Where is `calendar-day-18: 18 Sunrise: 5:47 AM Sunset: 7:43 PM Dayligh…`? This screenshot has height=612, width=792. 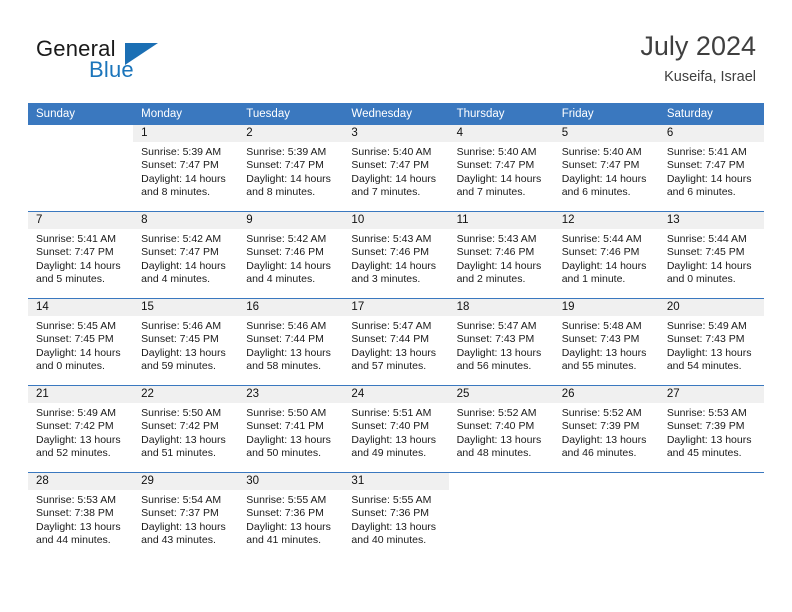 calendar-day-18: 18 Sunrise: 5:47 AM Sunset: 7:43 PM Dayligh… is located at coordinates (501, 342).